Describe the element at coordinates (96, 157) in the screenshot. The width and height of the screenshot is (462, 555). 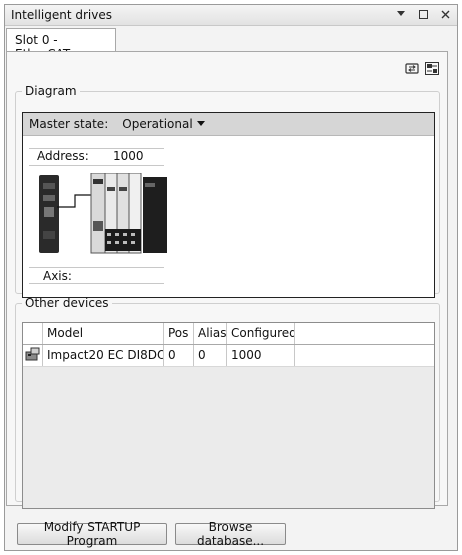
I see `address-row: Address: 1000` at that location.